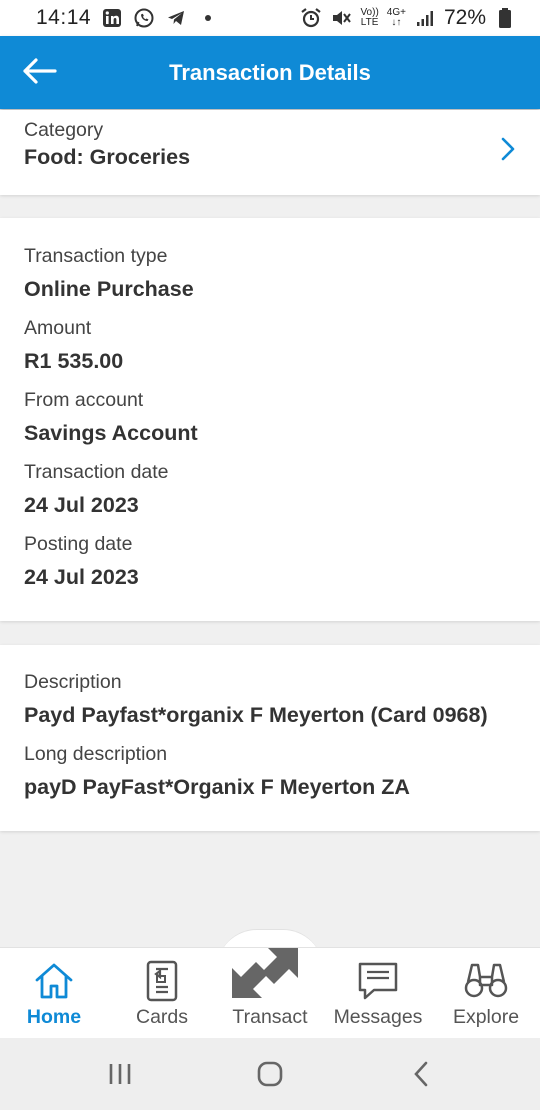 Image resolution: width=540 pixels, height=1110 pixels. I want to click on recents-icon, so click(120, 1074).